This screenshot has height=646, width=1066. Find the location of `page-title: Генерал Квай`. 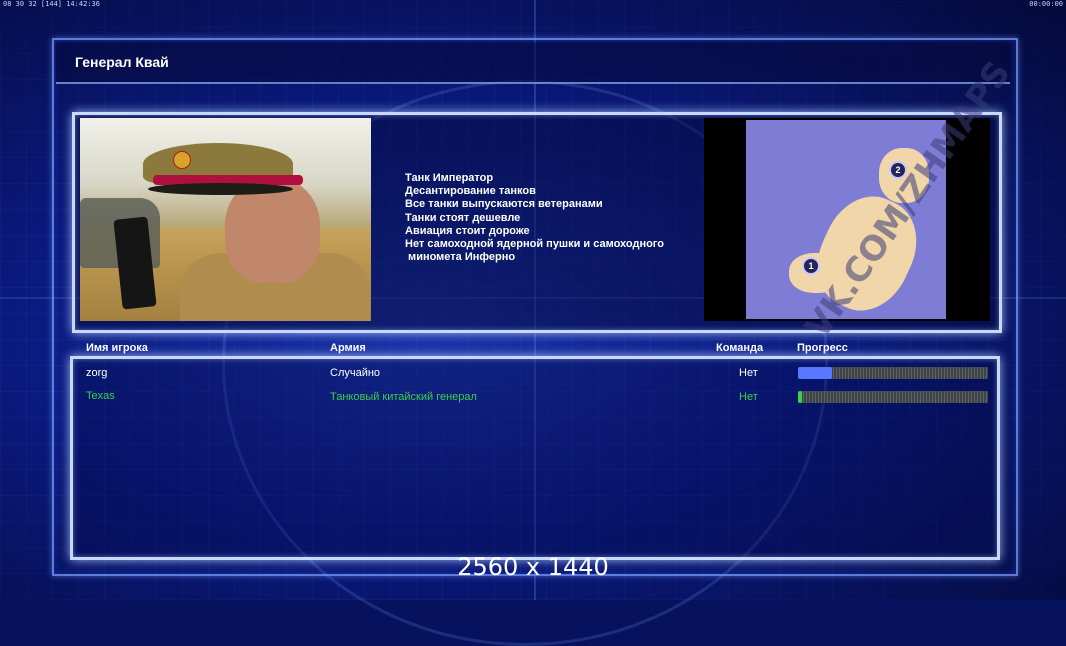

page-title: Генерал Квай is located at coordinates (122, 62).